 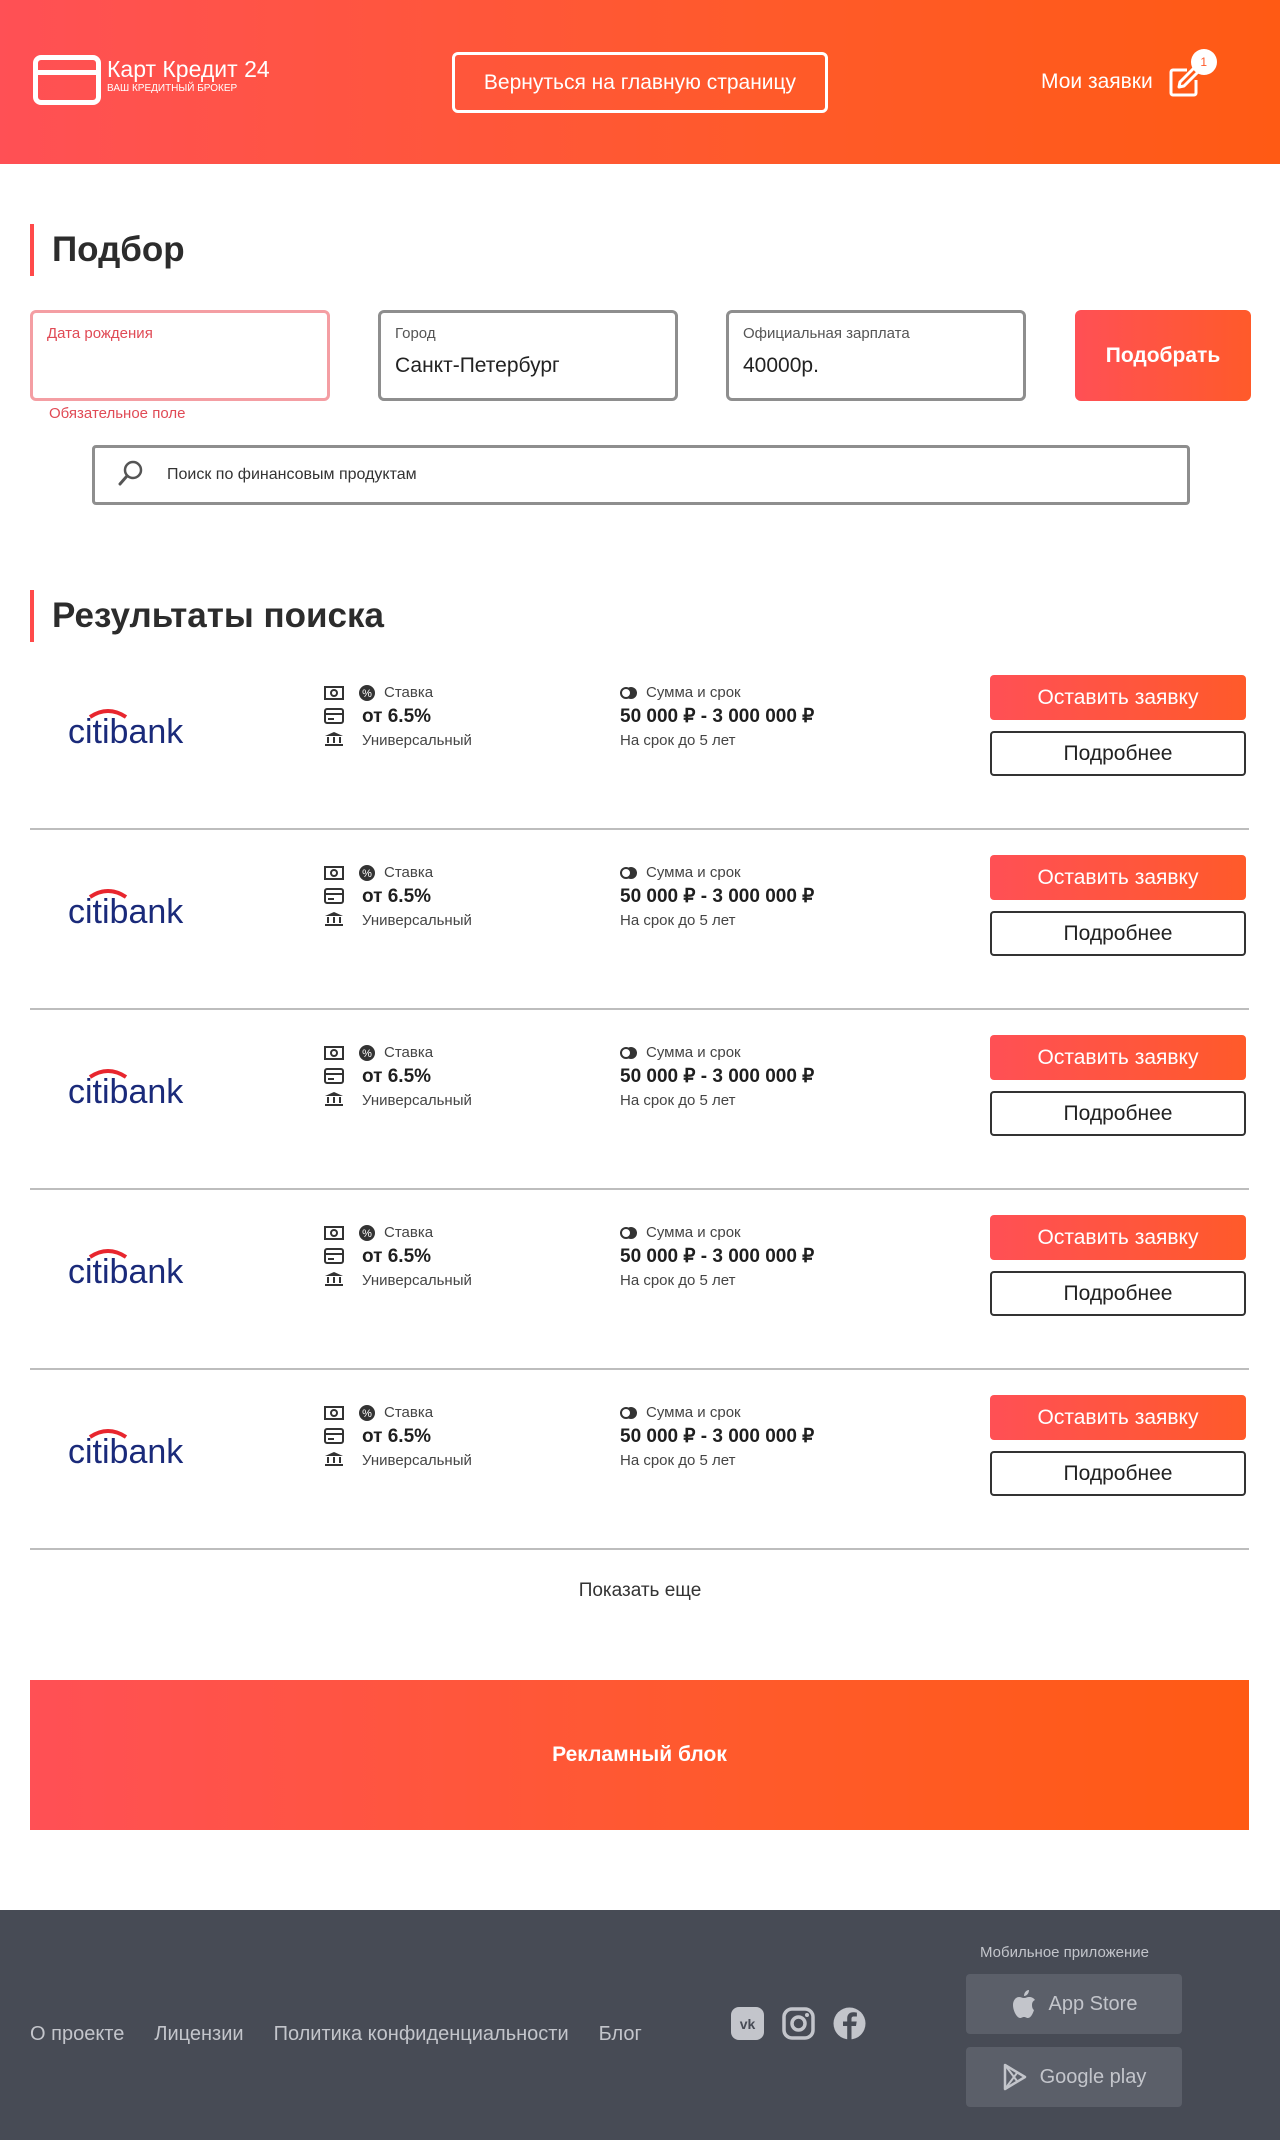 What do you see at coordinates (421, 2034) in the screenshot?
I see `footer-link-privacy: Политика конфиденциальности` at bounding box center [421, 2034].